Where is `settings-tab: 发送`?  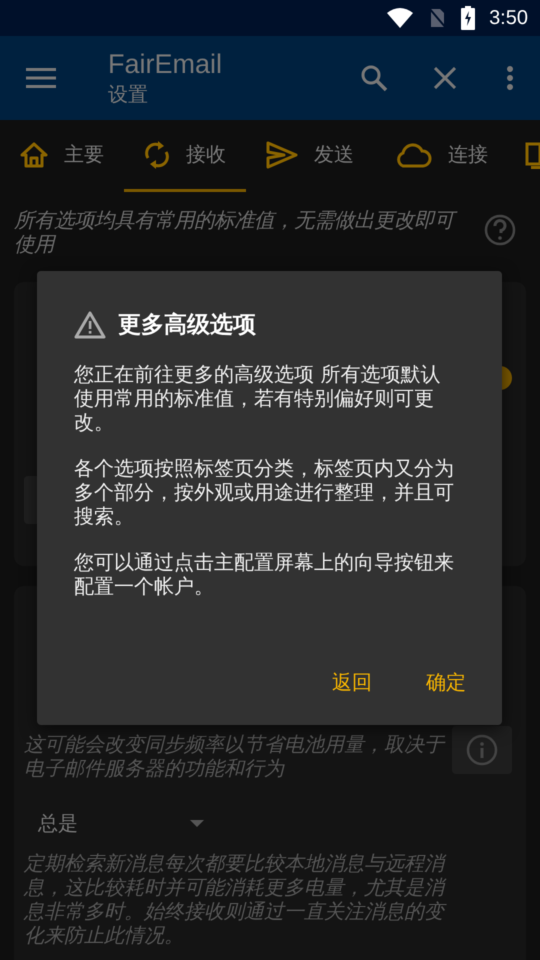
settings-tab: 发送 is located at coordinates (310, 156).